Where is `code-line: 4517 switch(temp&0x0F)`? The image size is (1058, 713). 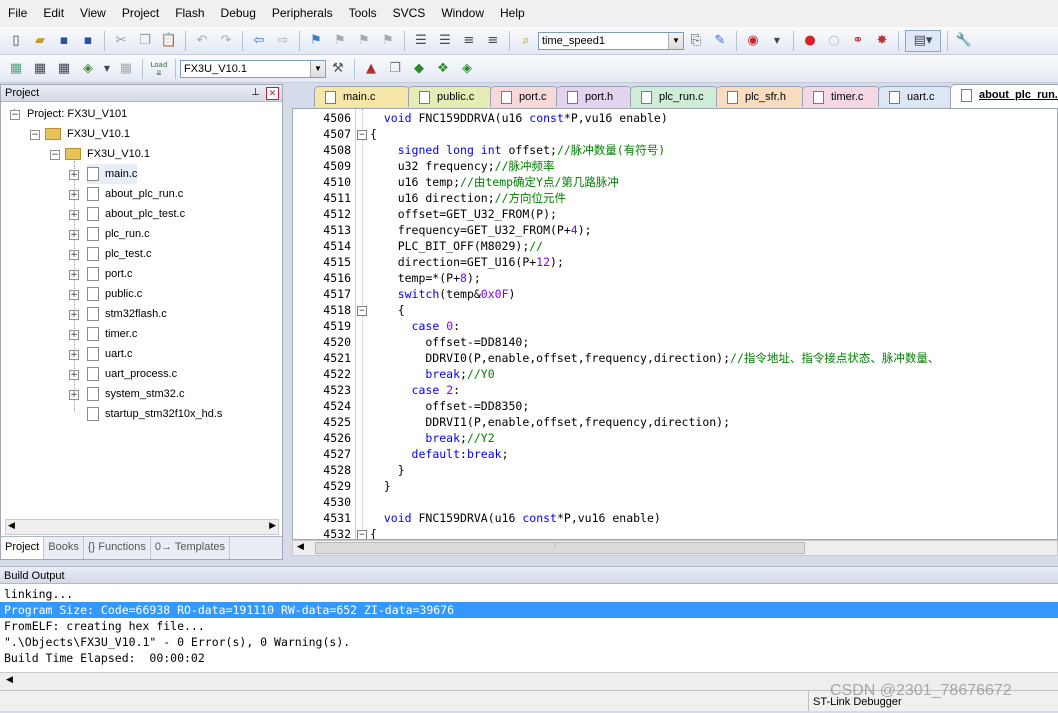
code-line: 4517 switch(temp&0x0F) is located at coordinates (675, 294).